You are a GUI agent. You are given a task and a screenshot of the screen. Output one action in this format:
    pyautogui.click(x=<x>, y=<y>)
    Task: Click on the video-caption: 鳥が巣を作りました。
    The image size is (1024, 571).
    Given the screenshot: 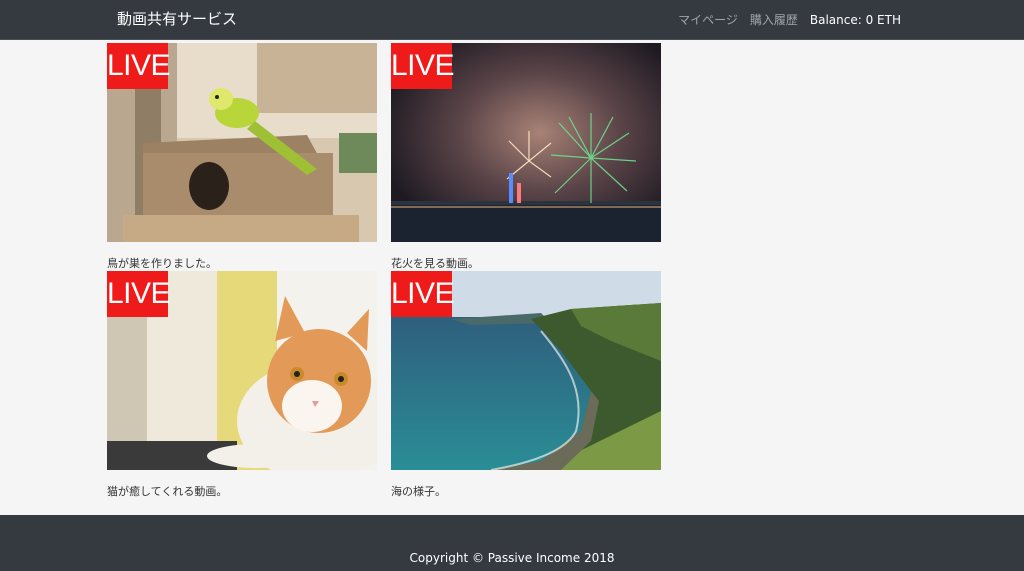 What is the action you would take?
    pyautogui.click(x=162, y=264)
    